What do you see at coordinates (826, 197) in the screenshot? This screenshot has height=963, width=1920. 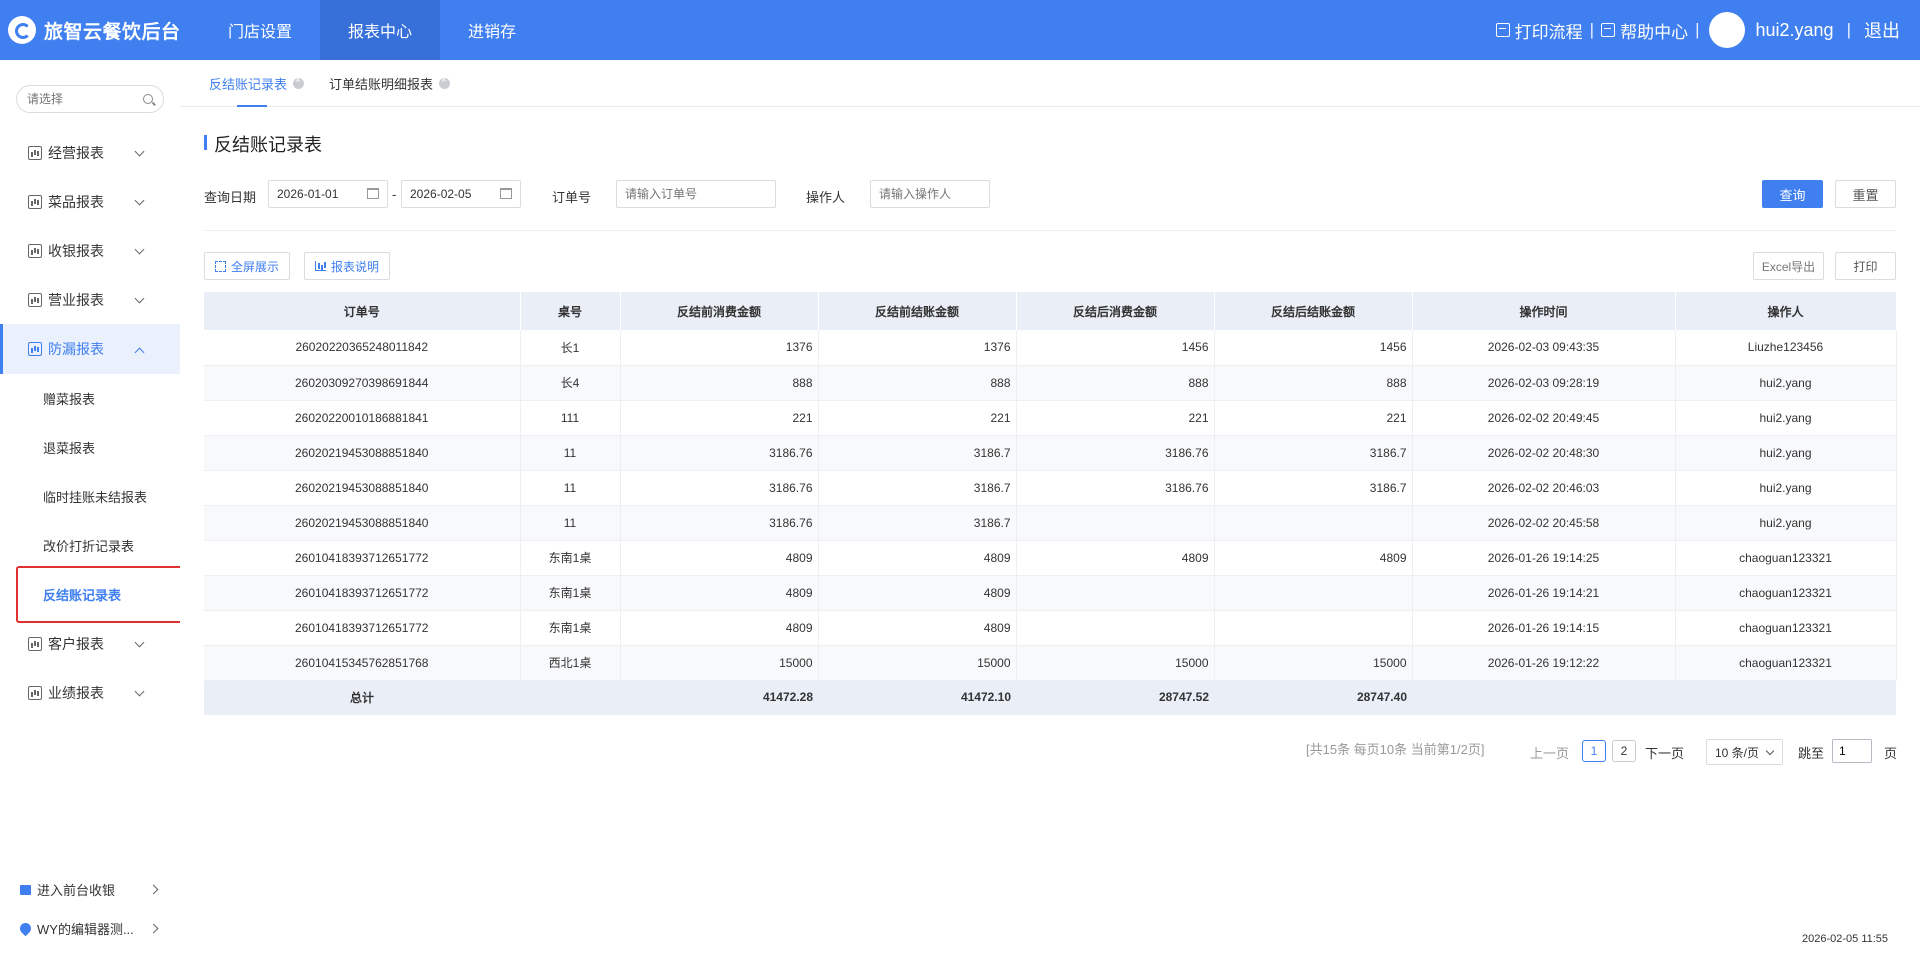 I see `operator-label: 操作人` at bounding box center [826, 197].